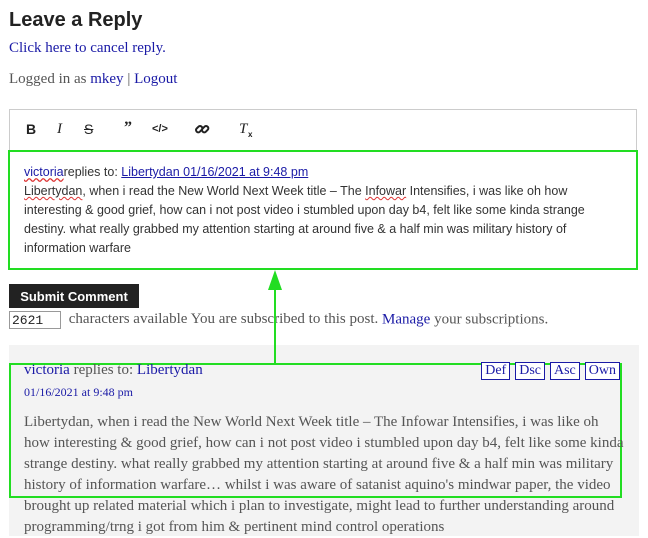 The image size is (648, 538). Describe the element at coordinates (530, 371) in the screenshot. I see `sort-dsc-button: Dsc` at that location.